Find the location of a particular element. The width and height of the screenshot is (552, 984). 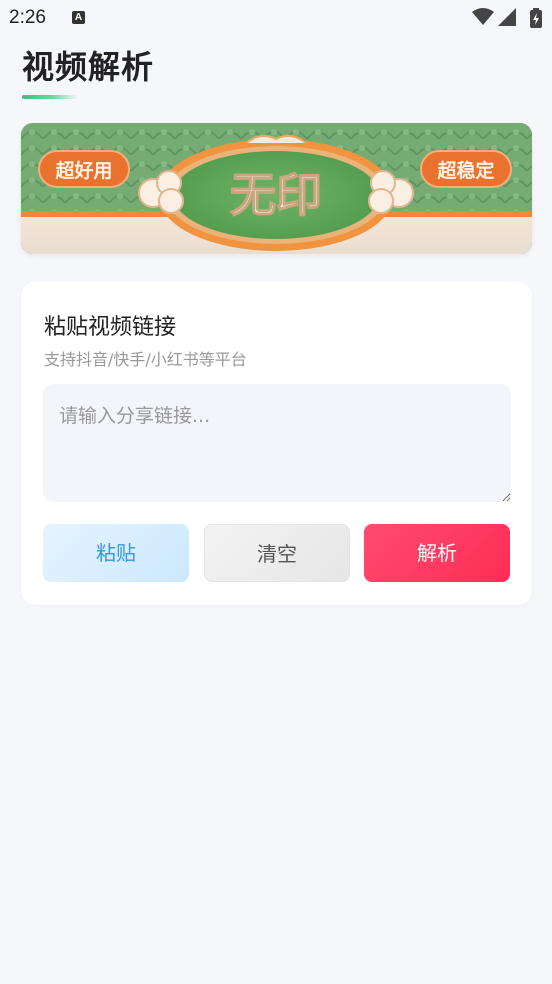

battery-icon is located at coordinates (536, 18).